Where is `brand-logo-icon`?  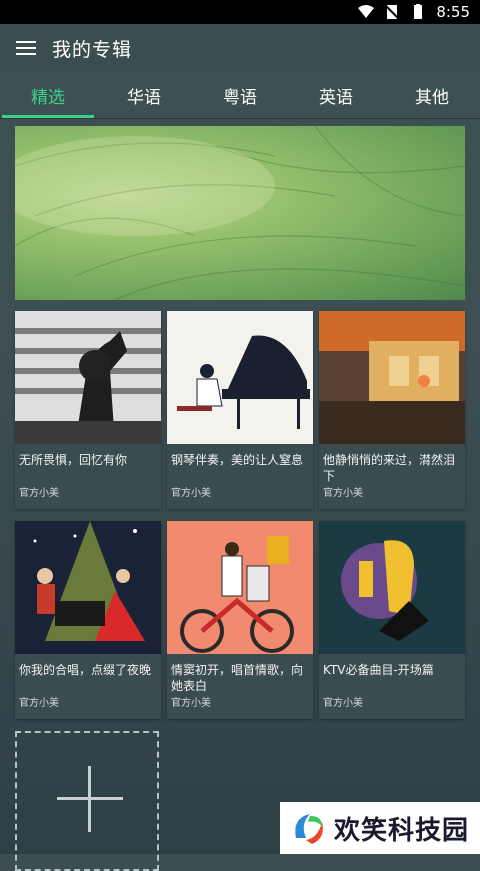
brand-logo-icon is located at coordinates (309, 829).